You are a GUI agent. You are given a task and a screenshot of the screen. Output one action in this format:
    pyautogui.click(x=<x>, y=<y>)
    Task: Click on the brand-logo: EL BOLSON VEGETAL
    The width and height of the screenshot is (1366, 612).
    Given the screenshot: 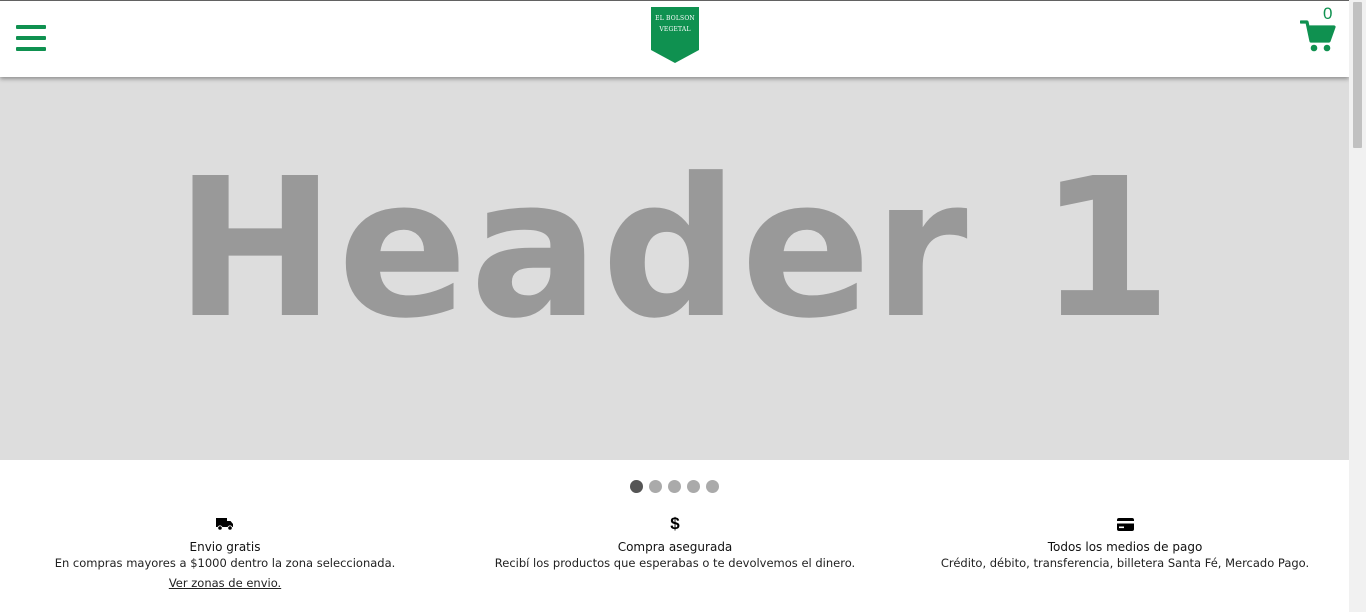 What is the action you would take?
    pyautogui.click(x=675, y=35)
    